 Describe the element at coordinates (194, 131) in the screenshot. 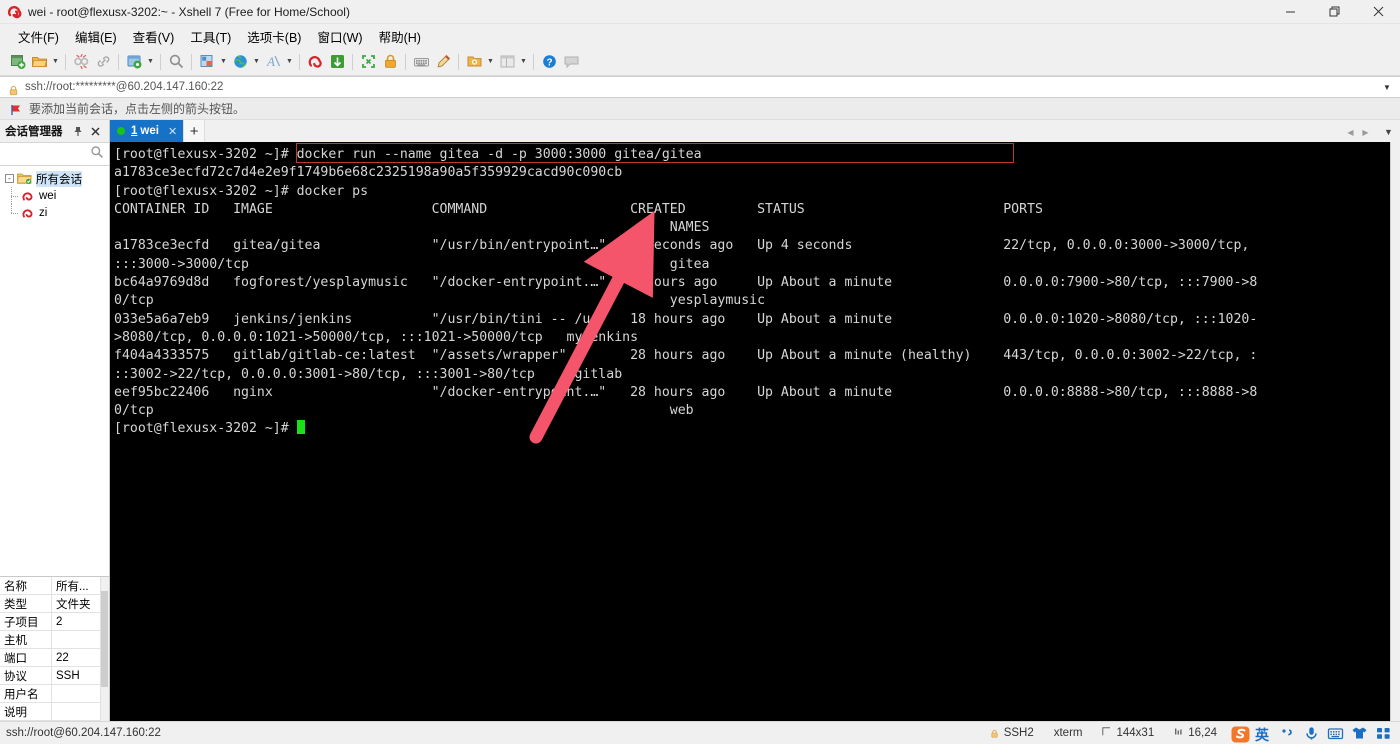

I see `new-tab-button: +` at that location.